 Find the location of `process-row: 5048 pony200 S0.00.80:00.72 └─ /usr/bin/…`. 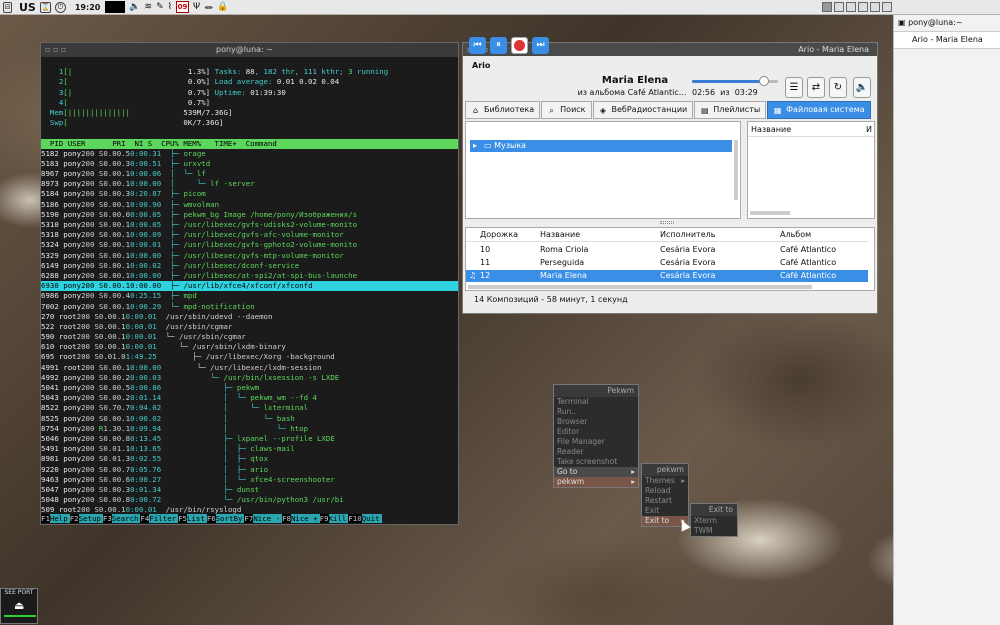

process-row: 5048 pony200 S0.00.80:00.72 └─ /usr/bin/… is located at coordinates (249, 500).